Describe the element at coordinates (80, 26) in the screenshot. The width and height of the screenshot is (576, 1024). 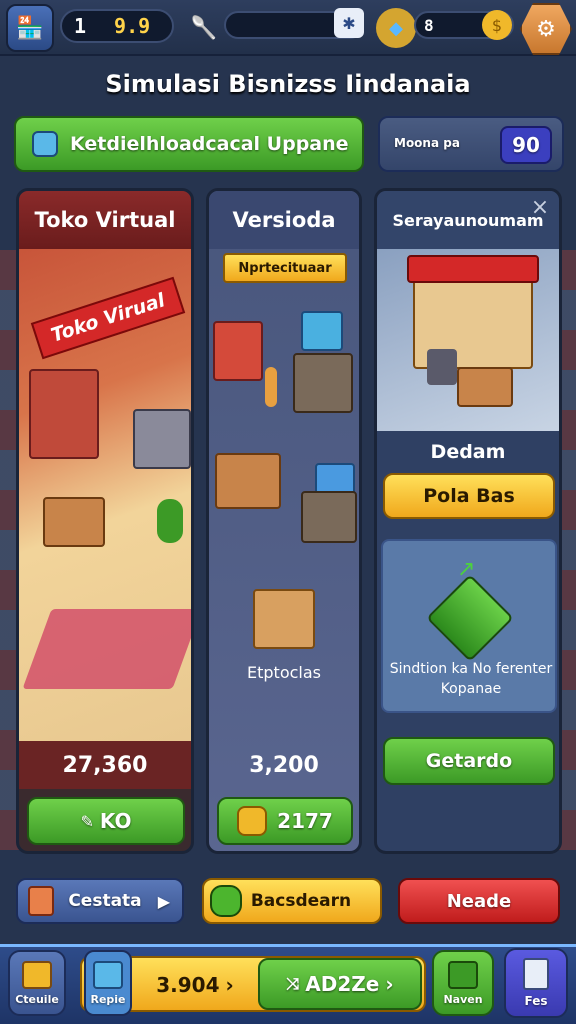
I see `level-value: 1` at that location.